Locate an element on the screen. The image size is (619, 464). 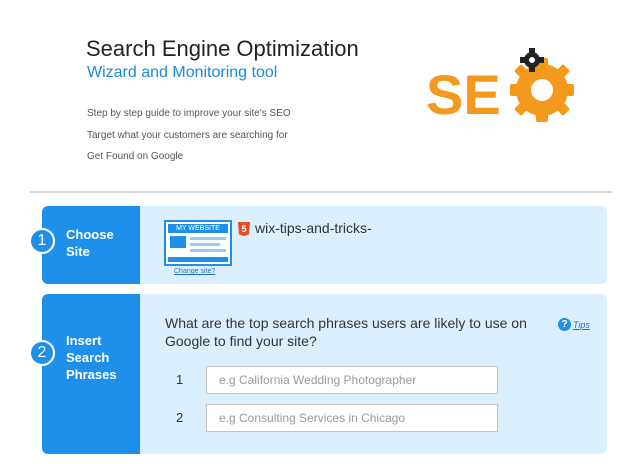
thumbnail-label: MY WEBSITE is located at coordinates (198, 228).